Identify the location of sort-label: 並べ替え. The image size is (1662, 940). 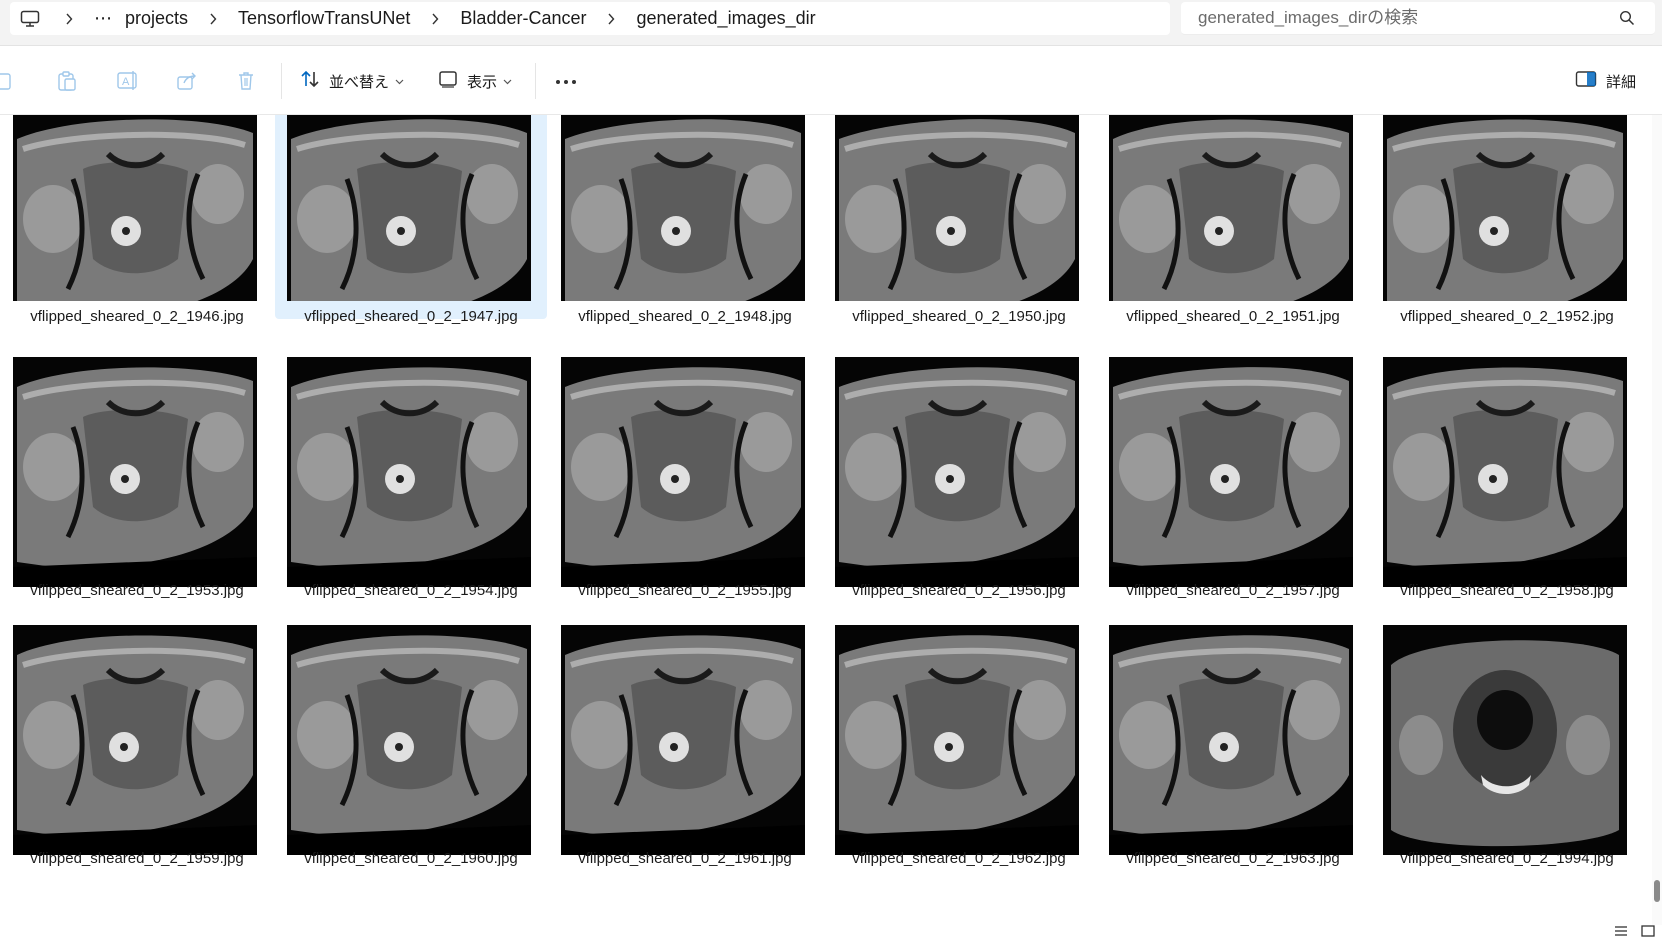
(359, 82).